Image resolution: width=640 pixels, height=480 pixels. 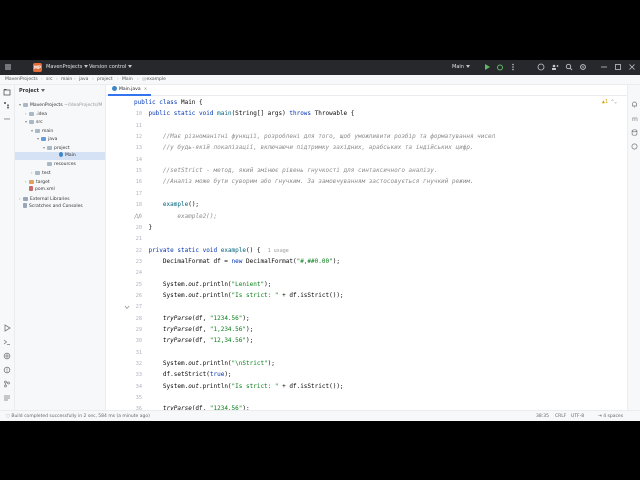 What do you see at coordinates (66, 79) in the screenshot?
I see `breadcrumb-main: main` at bounding box center [66, 79].